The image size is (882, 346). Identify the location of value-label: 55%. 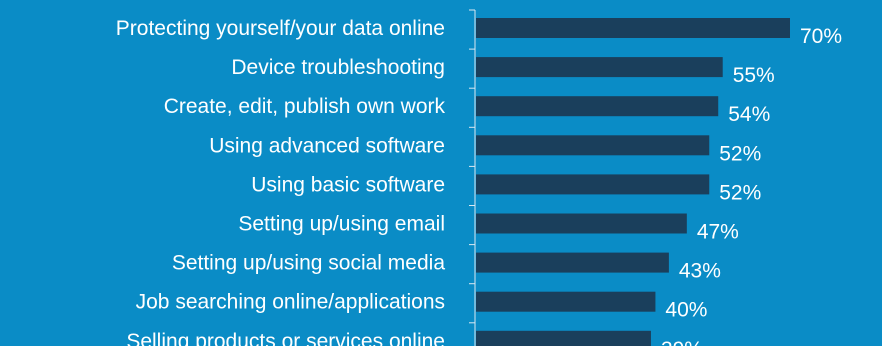
(754, 75).